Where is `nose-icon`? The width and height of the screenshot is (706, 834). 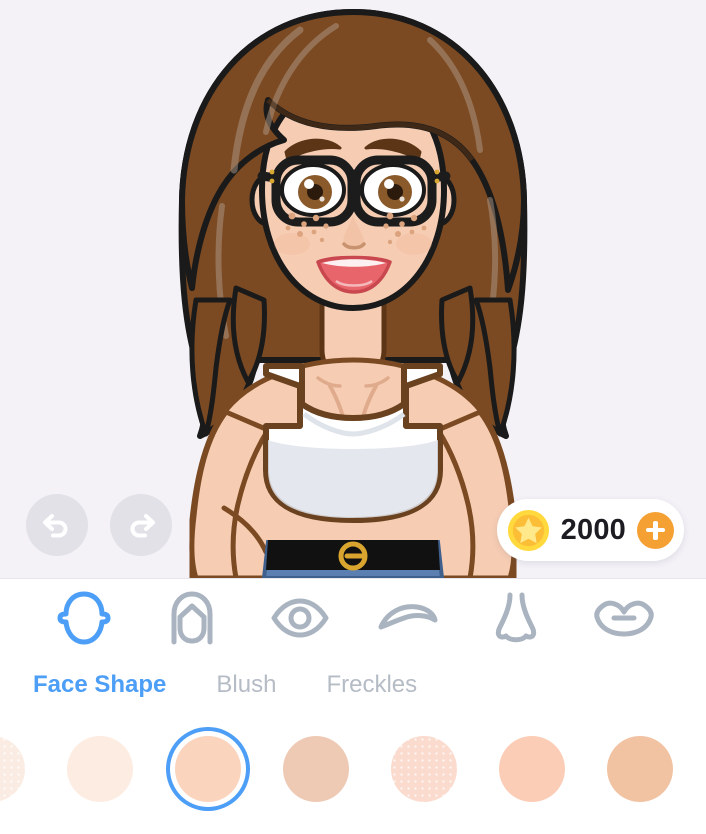 nose-icon is located at coordinates (516, 617).